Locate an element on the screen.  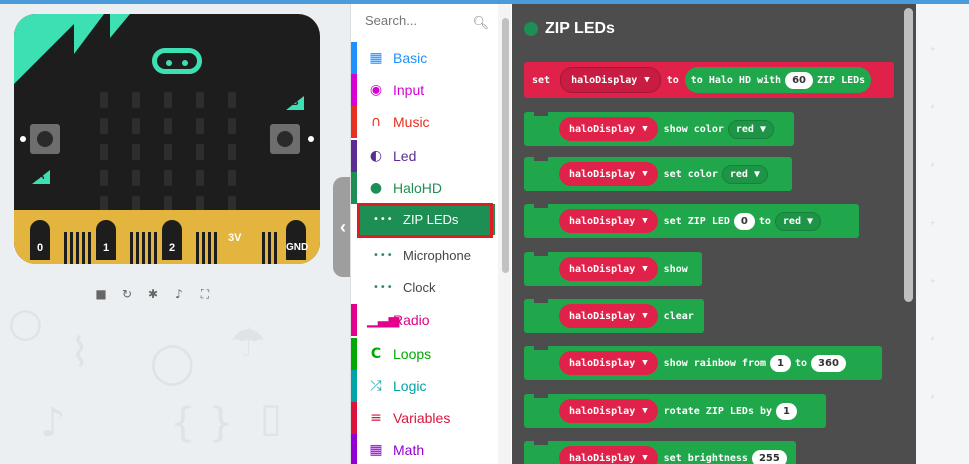
stop-icon: ■ is located at coordinates (101, 294).